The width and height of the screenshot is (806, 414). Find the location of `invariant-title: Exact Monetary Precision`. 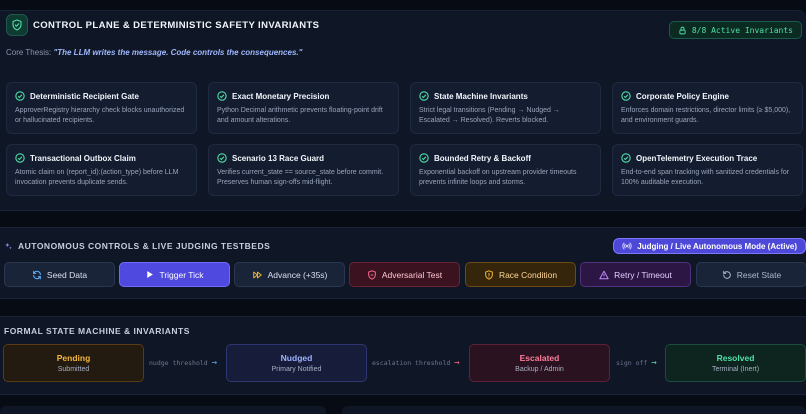

invariant-title: Exact Monetary Precision is located at coordinates (281, 96).